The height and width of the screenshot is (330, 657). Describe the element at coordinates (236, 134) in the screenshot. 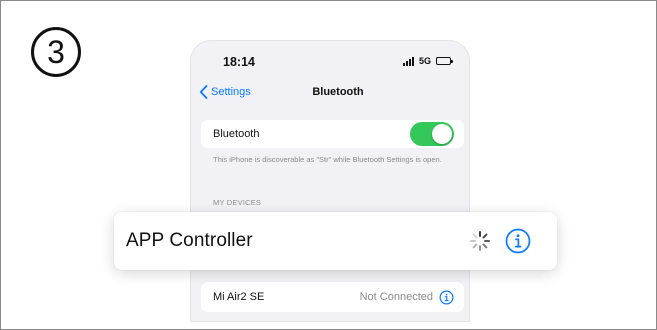

I see `bluetooth-label: Bluetooth` at that location.